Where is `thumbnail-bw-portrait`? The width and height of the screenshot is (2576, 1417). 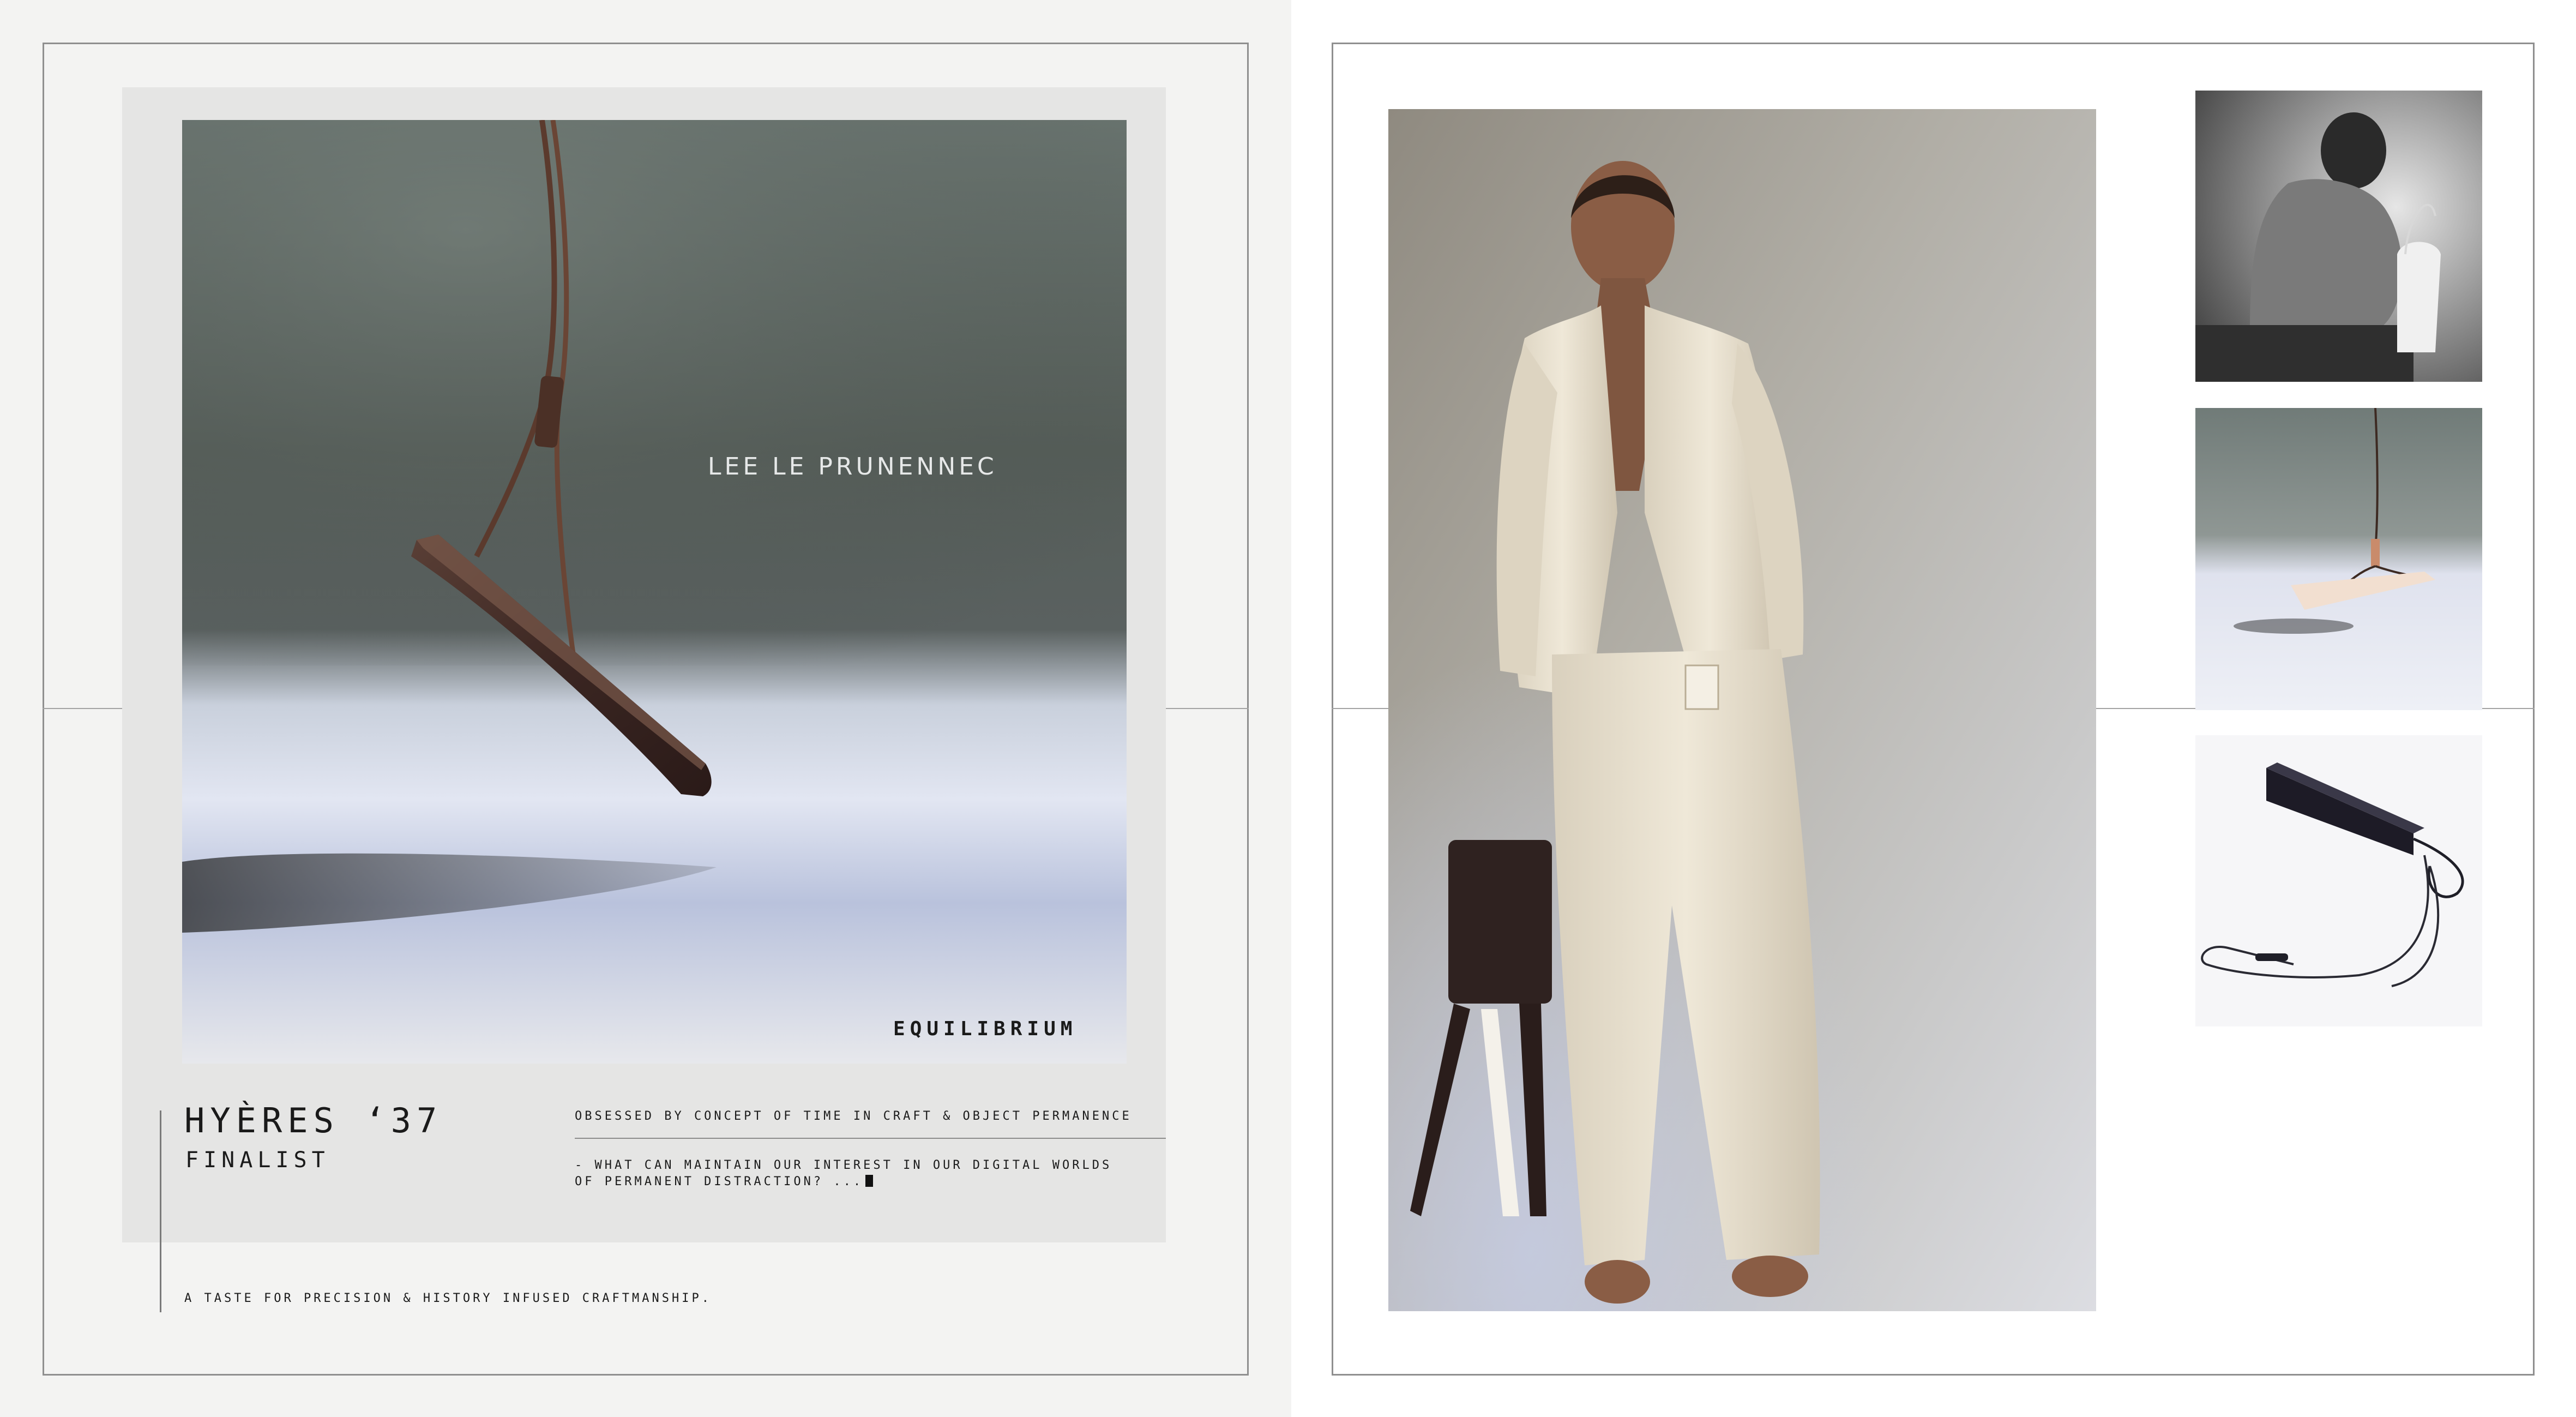
thumbnail-bw-portrait is located at coordinates (2338, 236).